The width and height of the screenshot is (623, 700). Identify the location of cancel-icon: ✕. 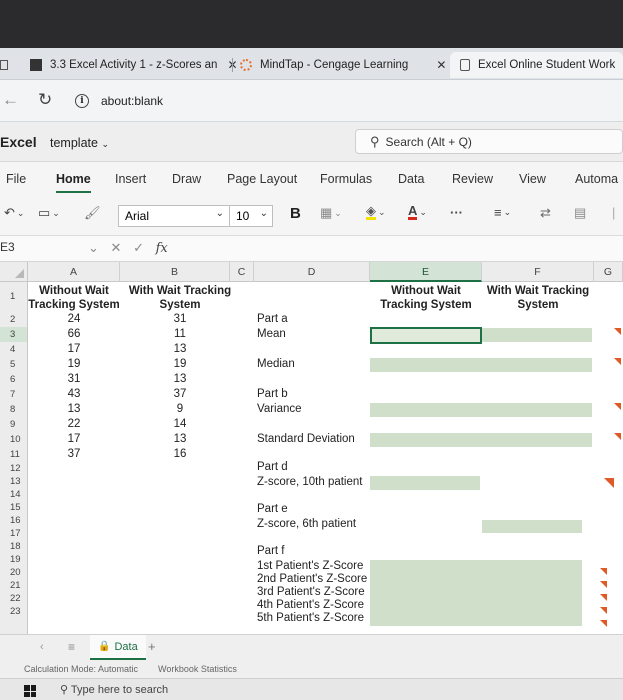
(118, 247).